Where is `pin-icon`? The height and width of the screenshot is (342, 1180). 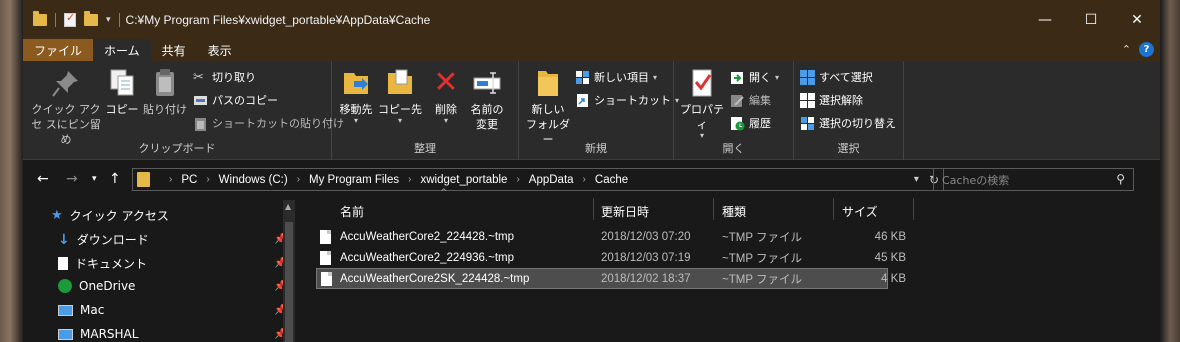
pin-icon is located at coordinates (66, 83).